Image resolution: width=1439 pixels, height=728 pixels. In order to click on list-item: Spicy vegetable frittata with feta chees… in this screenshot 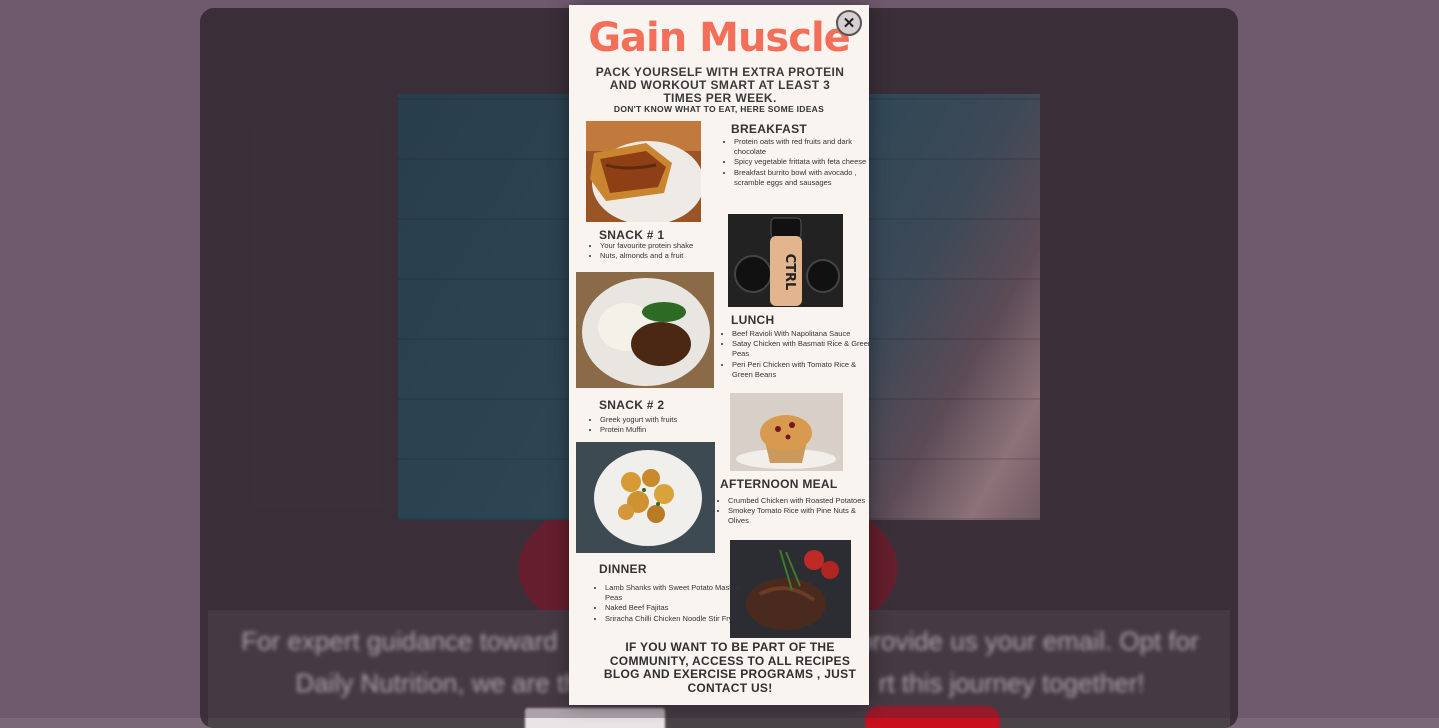, I will do `click(801, 162)`.